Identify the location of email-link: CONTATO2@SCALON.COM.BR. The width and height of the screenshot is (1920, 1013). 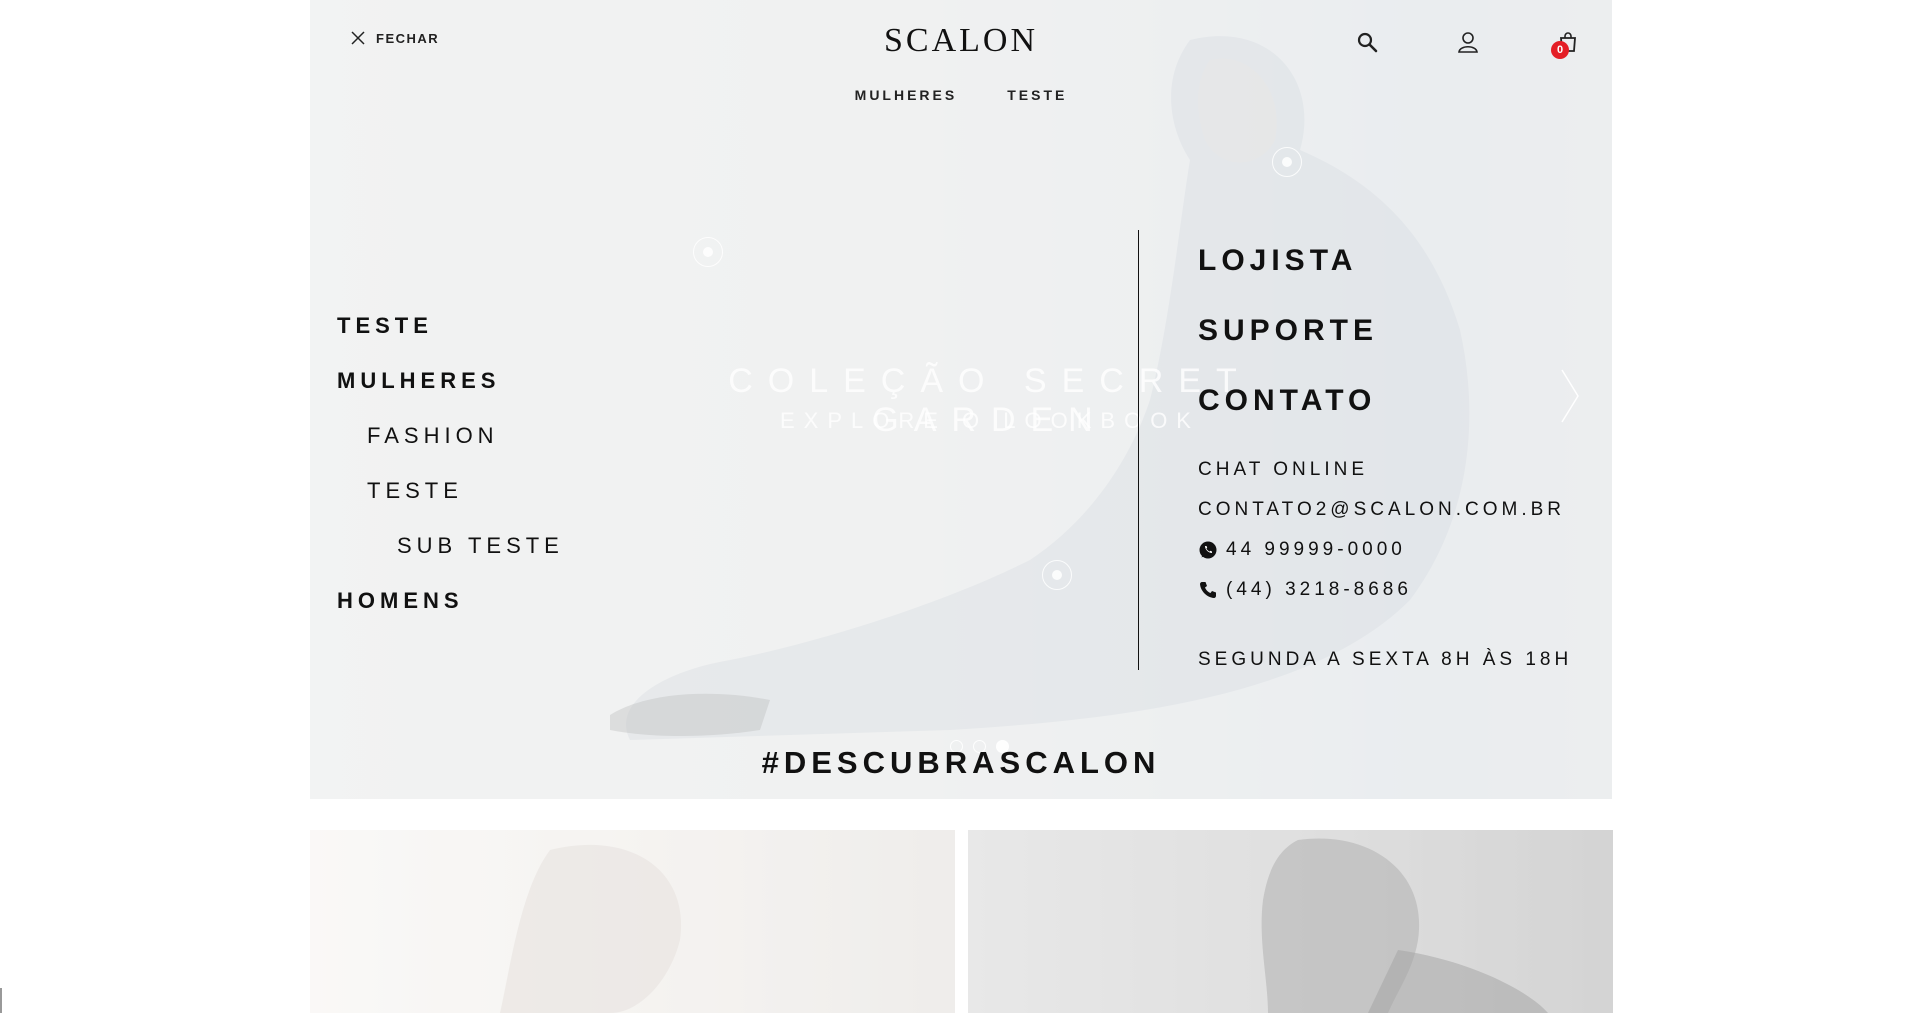
(1385, 510).